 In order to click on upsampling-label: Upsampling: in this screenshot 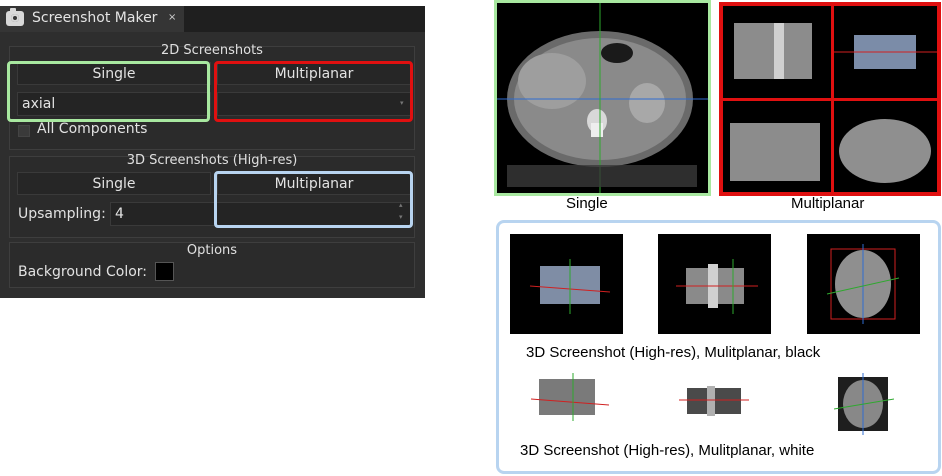, I will do `click(62, 214)`.